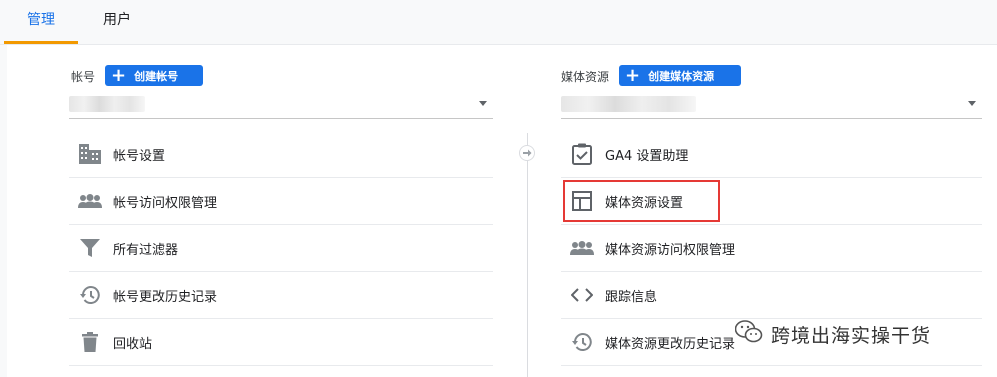 The width and height of the screenshot is (997, 377). What do you see at coordinates (281, 295) in the screenshot?
I see `menu-item-account-history: 帐号更改历史记录` at bounding box center [281, 295].